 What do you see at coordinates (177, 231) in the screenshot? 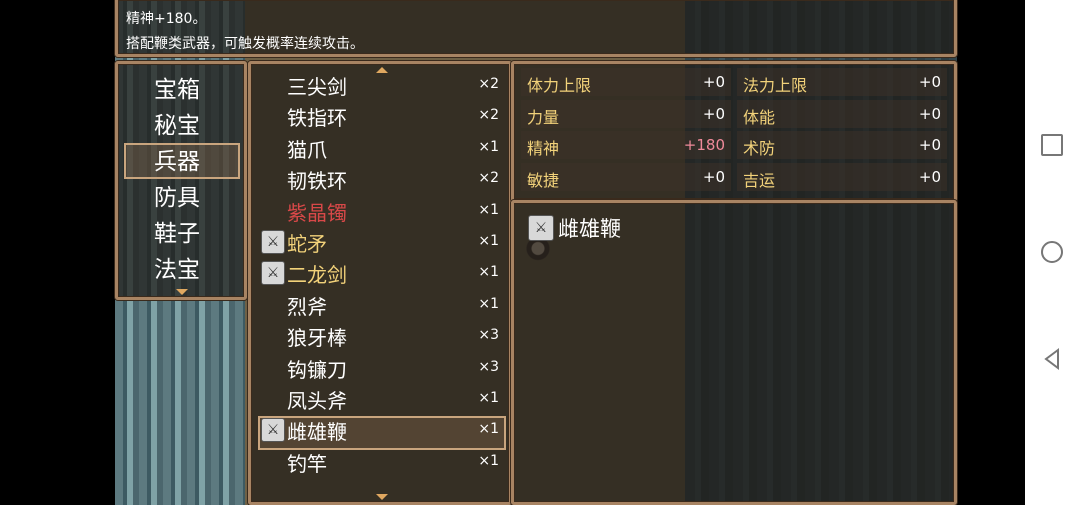
I see `category-item: 鞋子` at bounding box center [177, 231].